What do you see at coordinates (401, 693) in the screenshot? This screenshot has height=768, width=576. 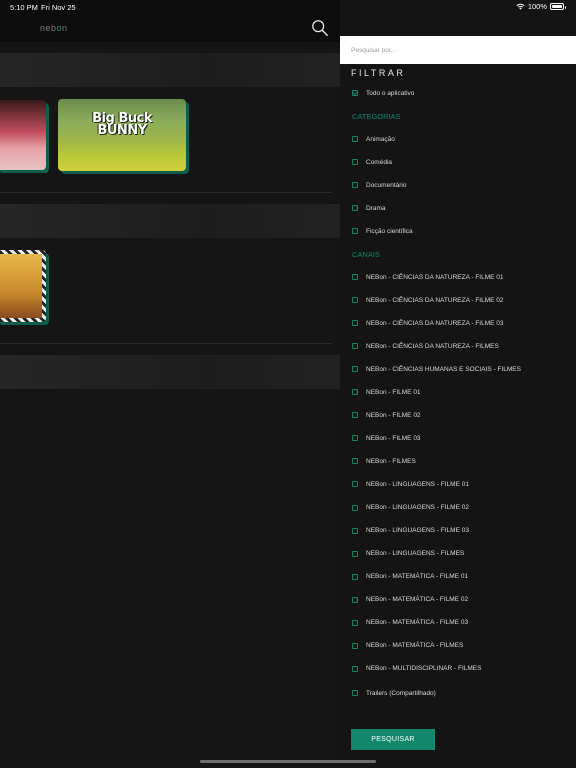 I see `filter-option-label: Trailers (Compartilhado)` at bounding box center [401, 693].